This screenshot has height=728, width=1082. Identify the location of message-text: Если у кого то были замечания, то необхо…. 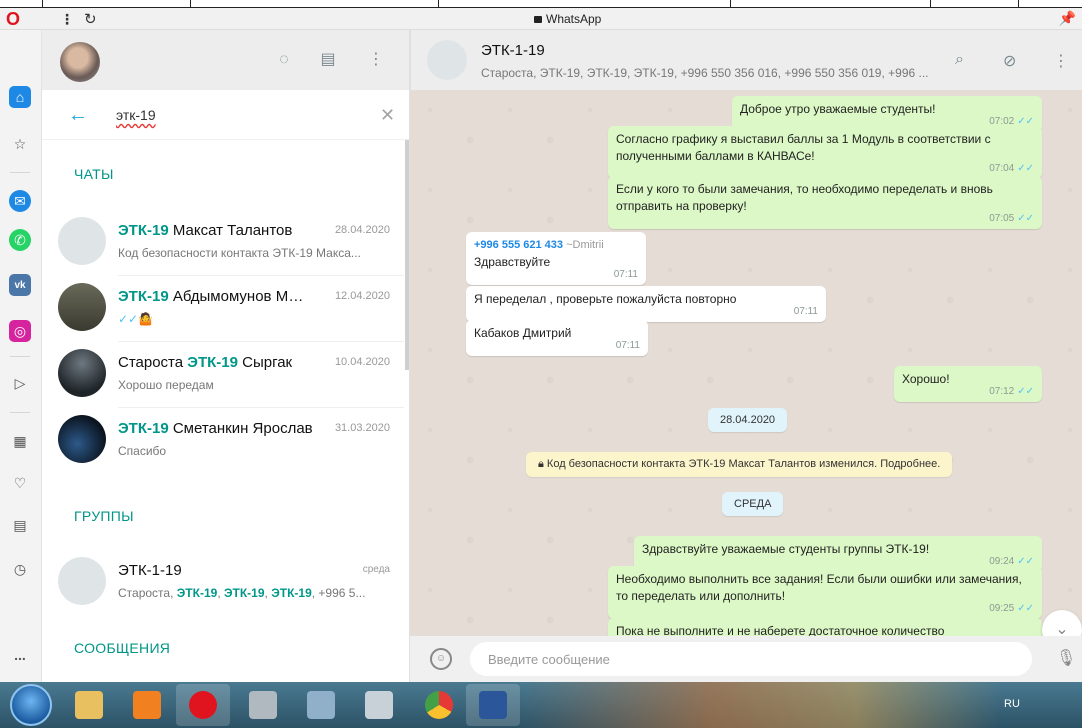
(804, 197).